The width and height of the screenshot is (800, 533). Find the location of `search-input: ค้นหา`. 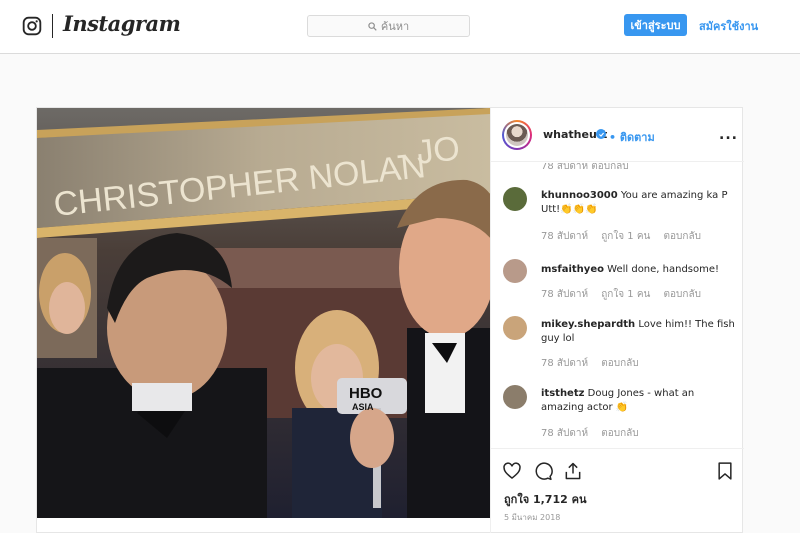

search-input: ค้นหา is located at coordinates (388, 26).